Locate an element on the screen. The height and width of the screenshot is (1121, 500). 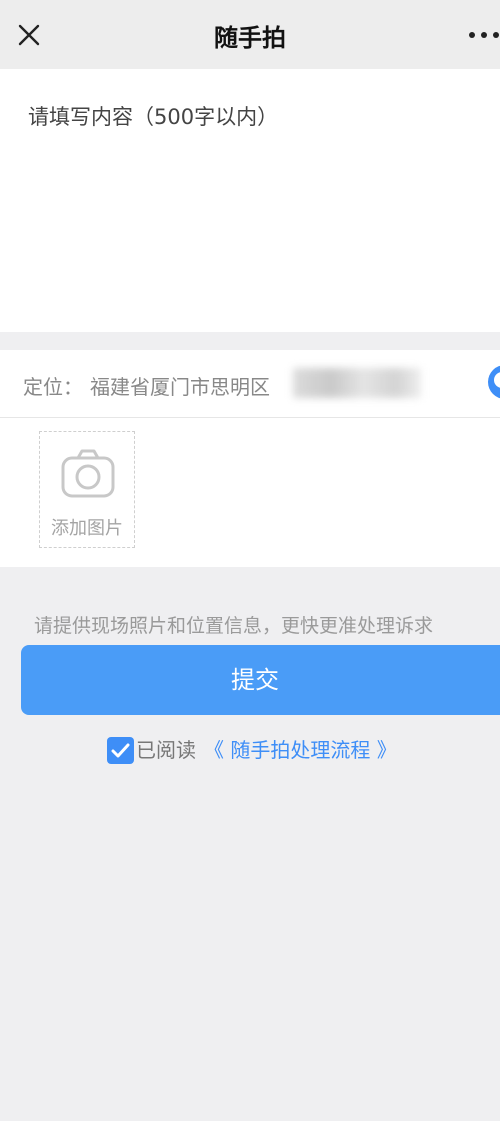
page-title: 随手拍 is located at coordinates (250, 38).